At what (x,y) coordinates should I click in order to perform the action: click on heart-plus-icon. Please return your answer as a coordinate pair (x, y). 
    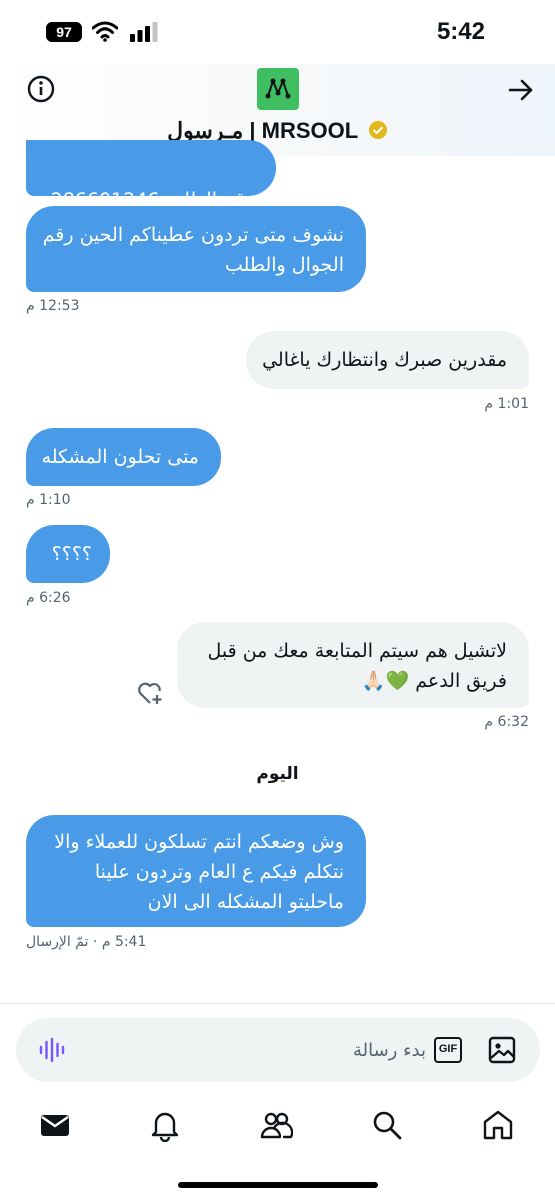
    Looking at the image, I should click on (151, 693).